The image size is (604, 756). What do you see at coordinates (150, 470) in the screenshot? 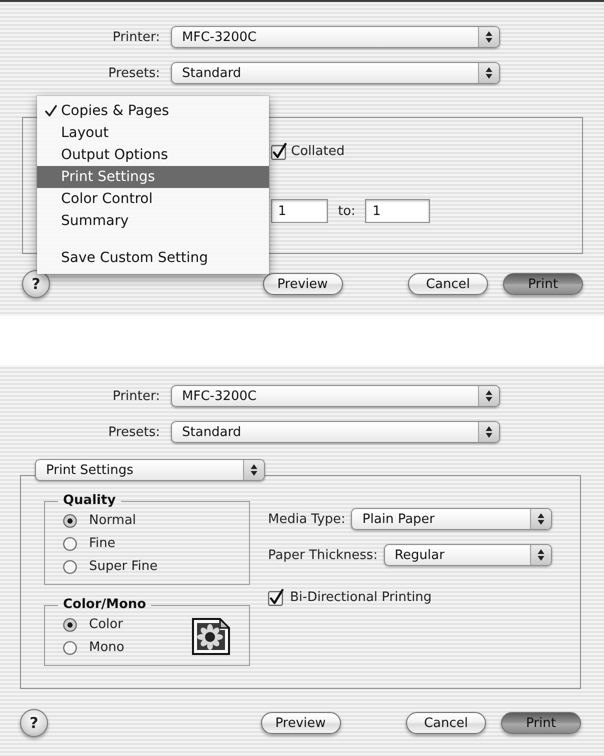
I see `popup-menu-button: Print Settings` at bounding box center [150, 470].